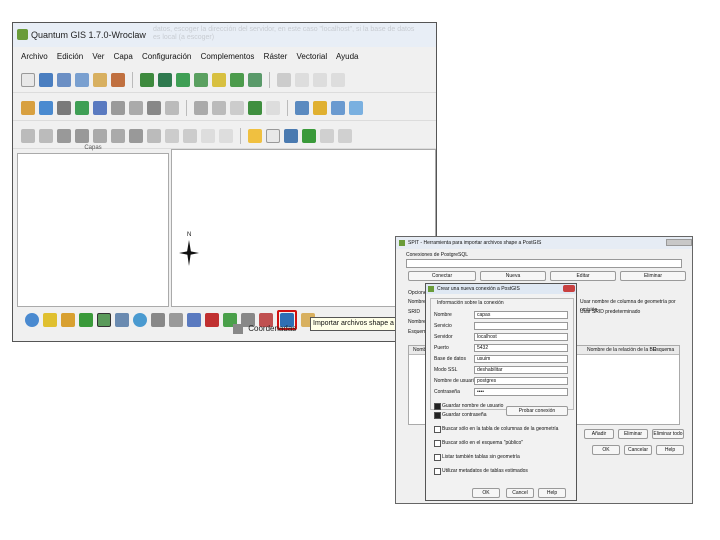  What do you see at coordinates (190, 135) in the screenshot?
I see `split-icon` at bounding box center [190, 135].